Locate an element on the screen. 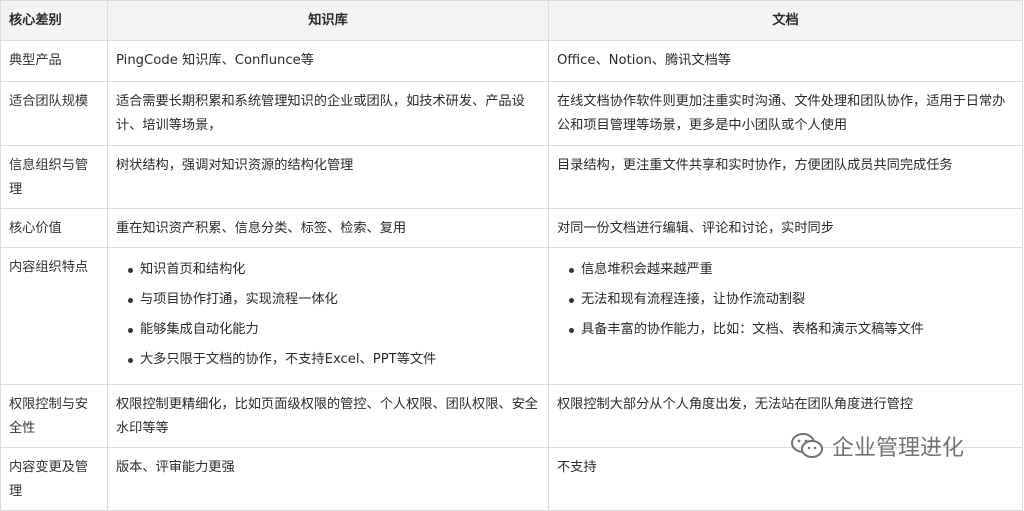 This screenshot has width=1024, height=511. table-row: 内容变更及管理 版本、评审能力更强 不支持 is located at coordinates (511, 479).